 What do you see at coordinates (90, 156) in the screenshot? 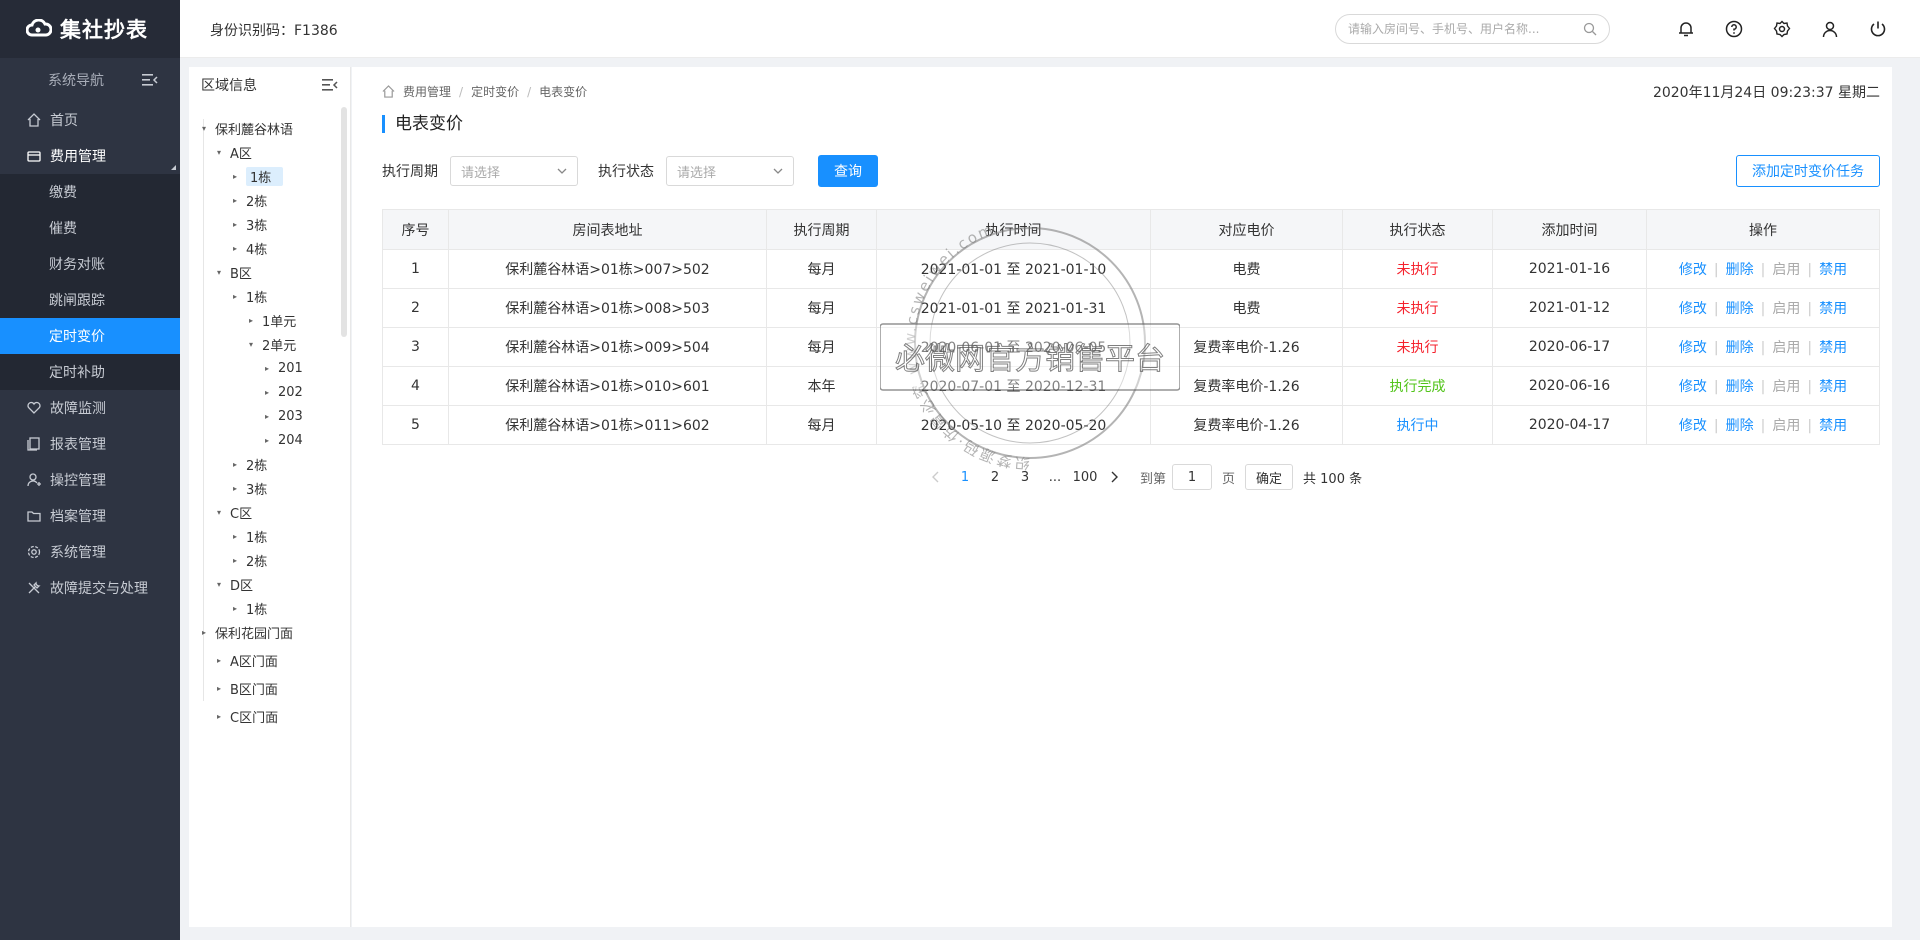
I see `sidebar-item-fee-management: 费用管理` at bounding box center [90, 156].